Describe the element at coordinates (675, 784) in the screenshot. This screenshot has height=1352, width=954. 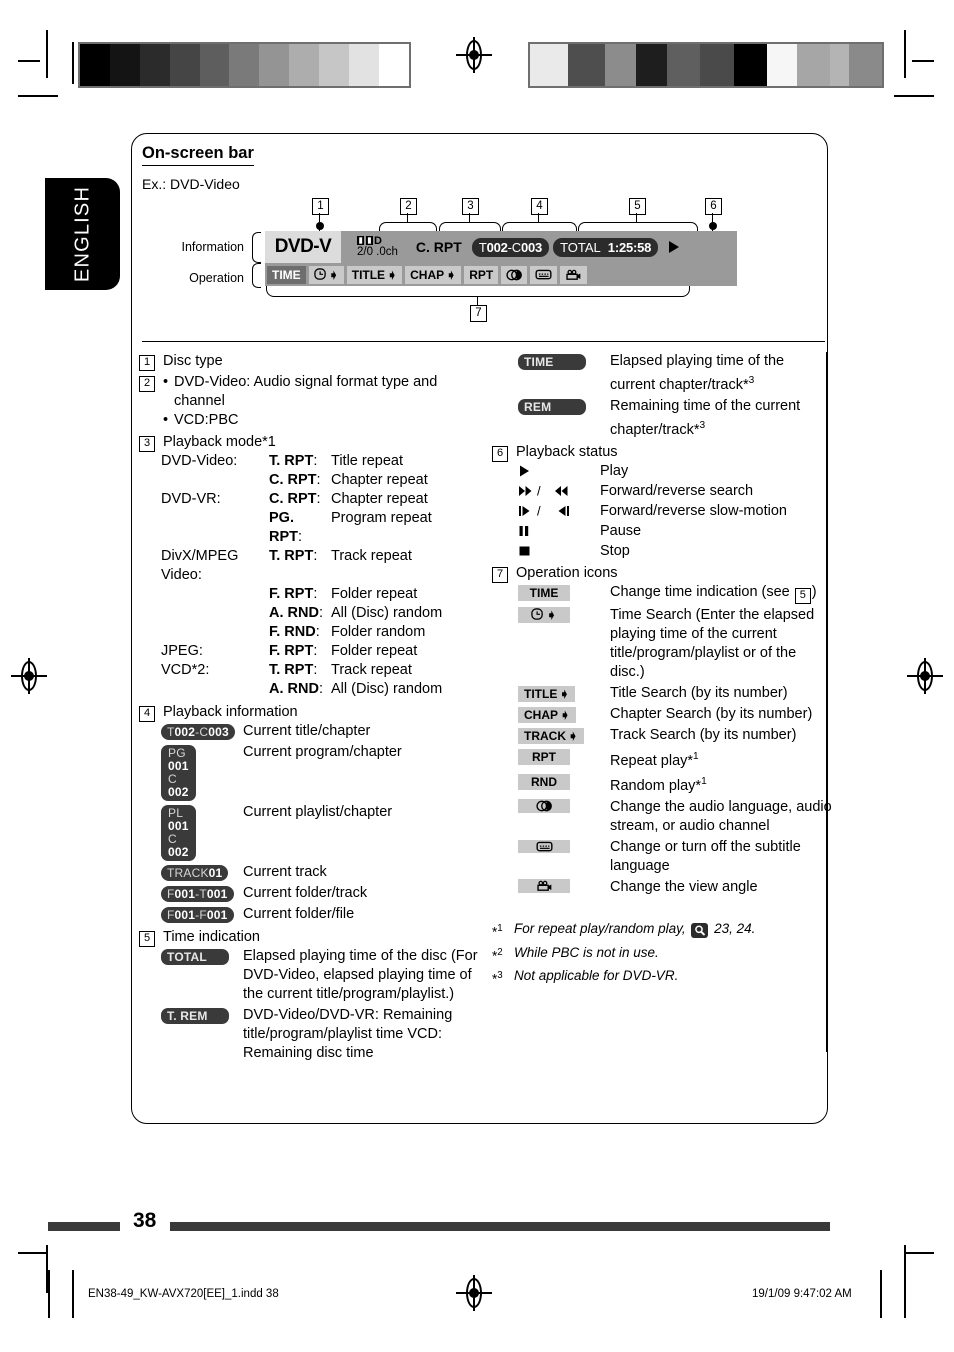
I see `table-row: RND Random play*1` at that location.